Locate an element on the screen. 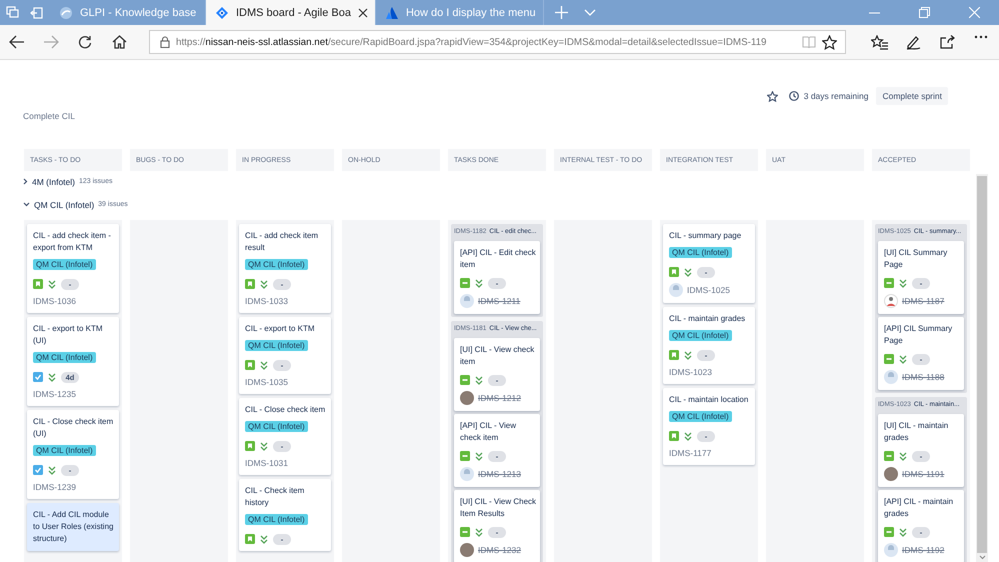  issue-card: CIL - Add CIL module to User Roles (existing structure) is located at coordinates (73, 527).